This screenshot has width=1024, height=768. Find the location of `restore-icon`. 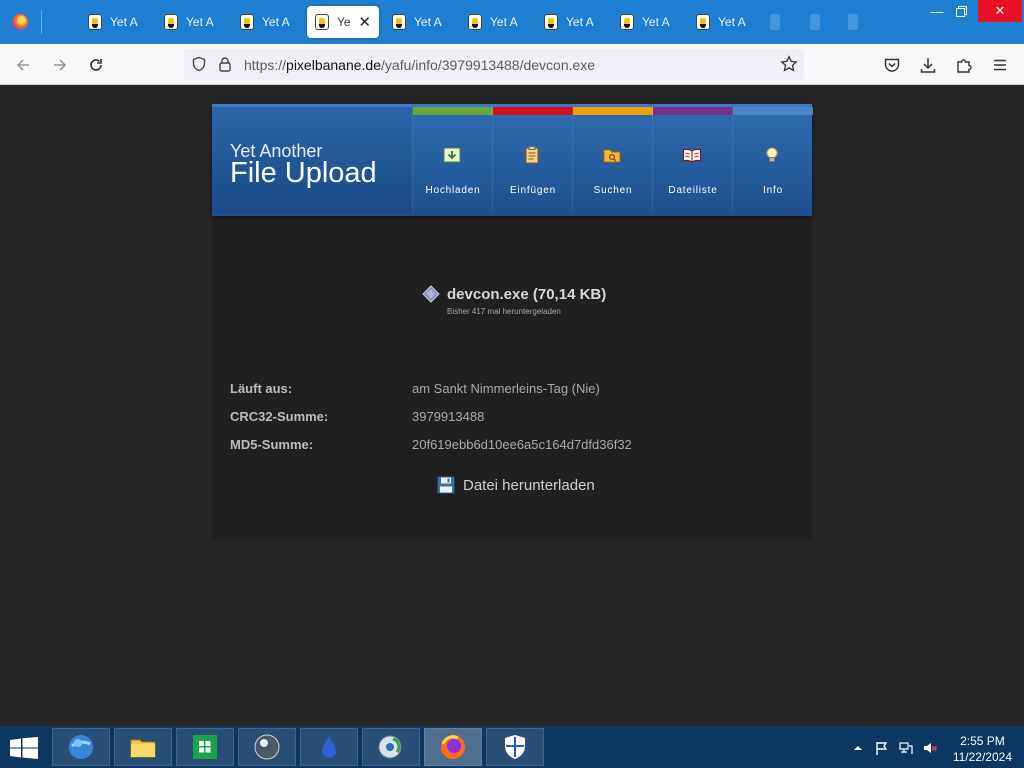

restore-icon is located at coordinates (961, 11).